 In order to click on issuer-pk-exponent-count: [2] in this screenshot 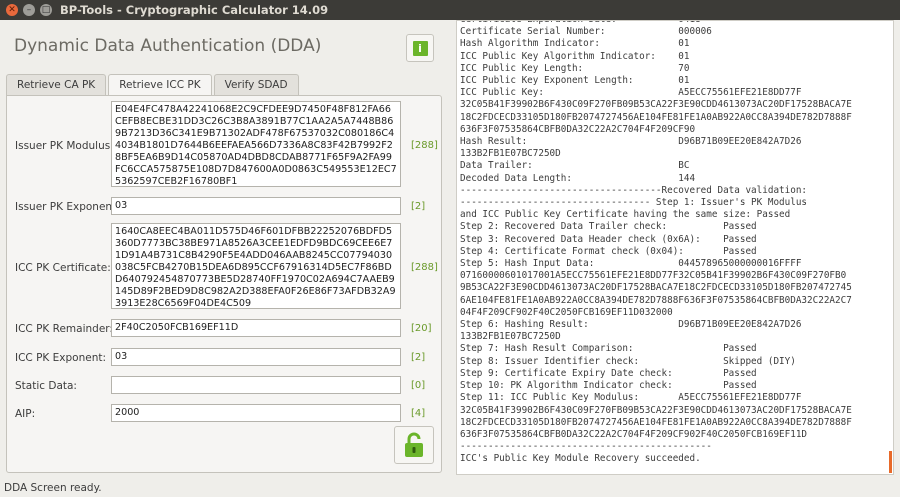, I will do `click(418, 206)`.